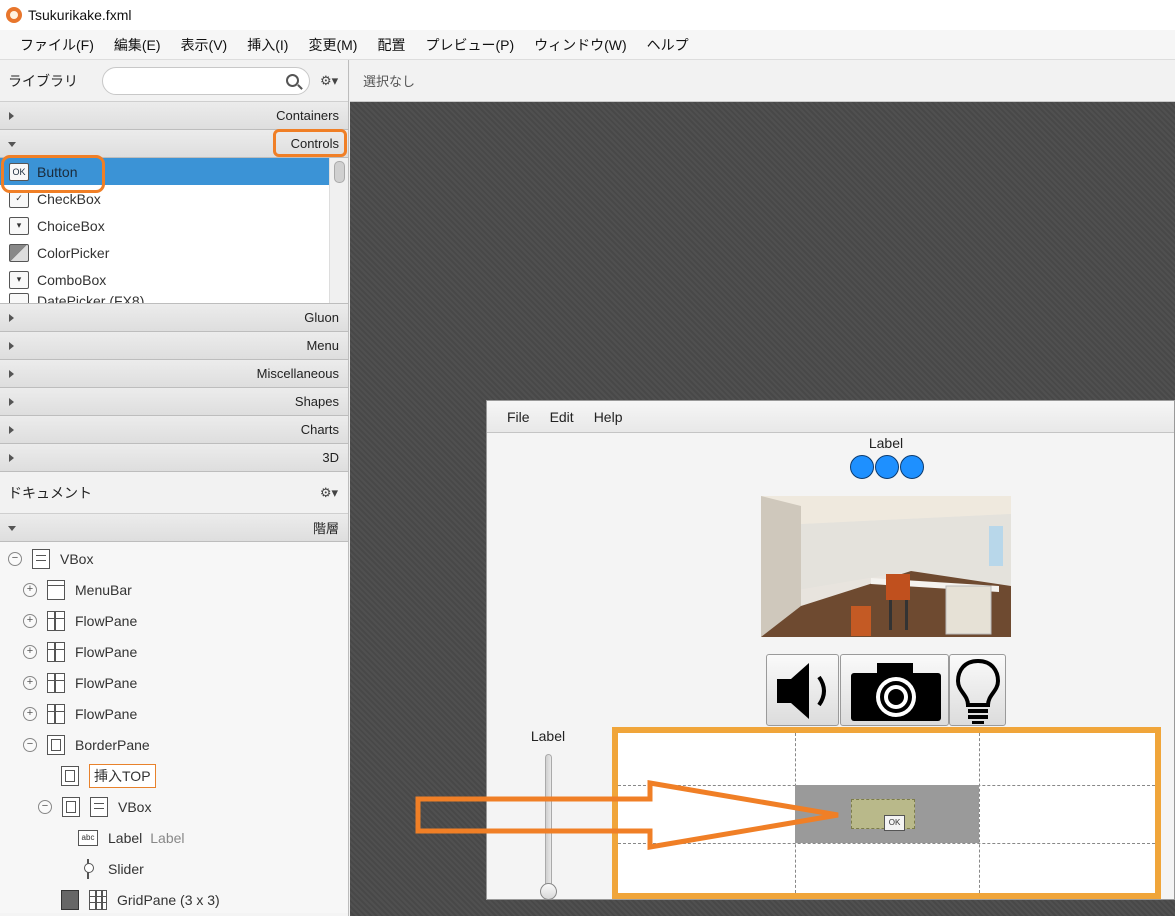 Image resolution: width=1175 pixels, height=916 pixels. I want to click on camera-icon, so click(896, 692).